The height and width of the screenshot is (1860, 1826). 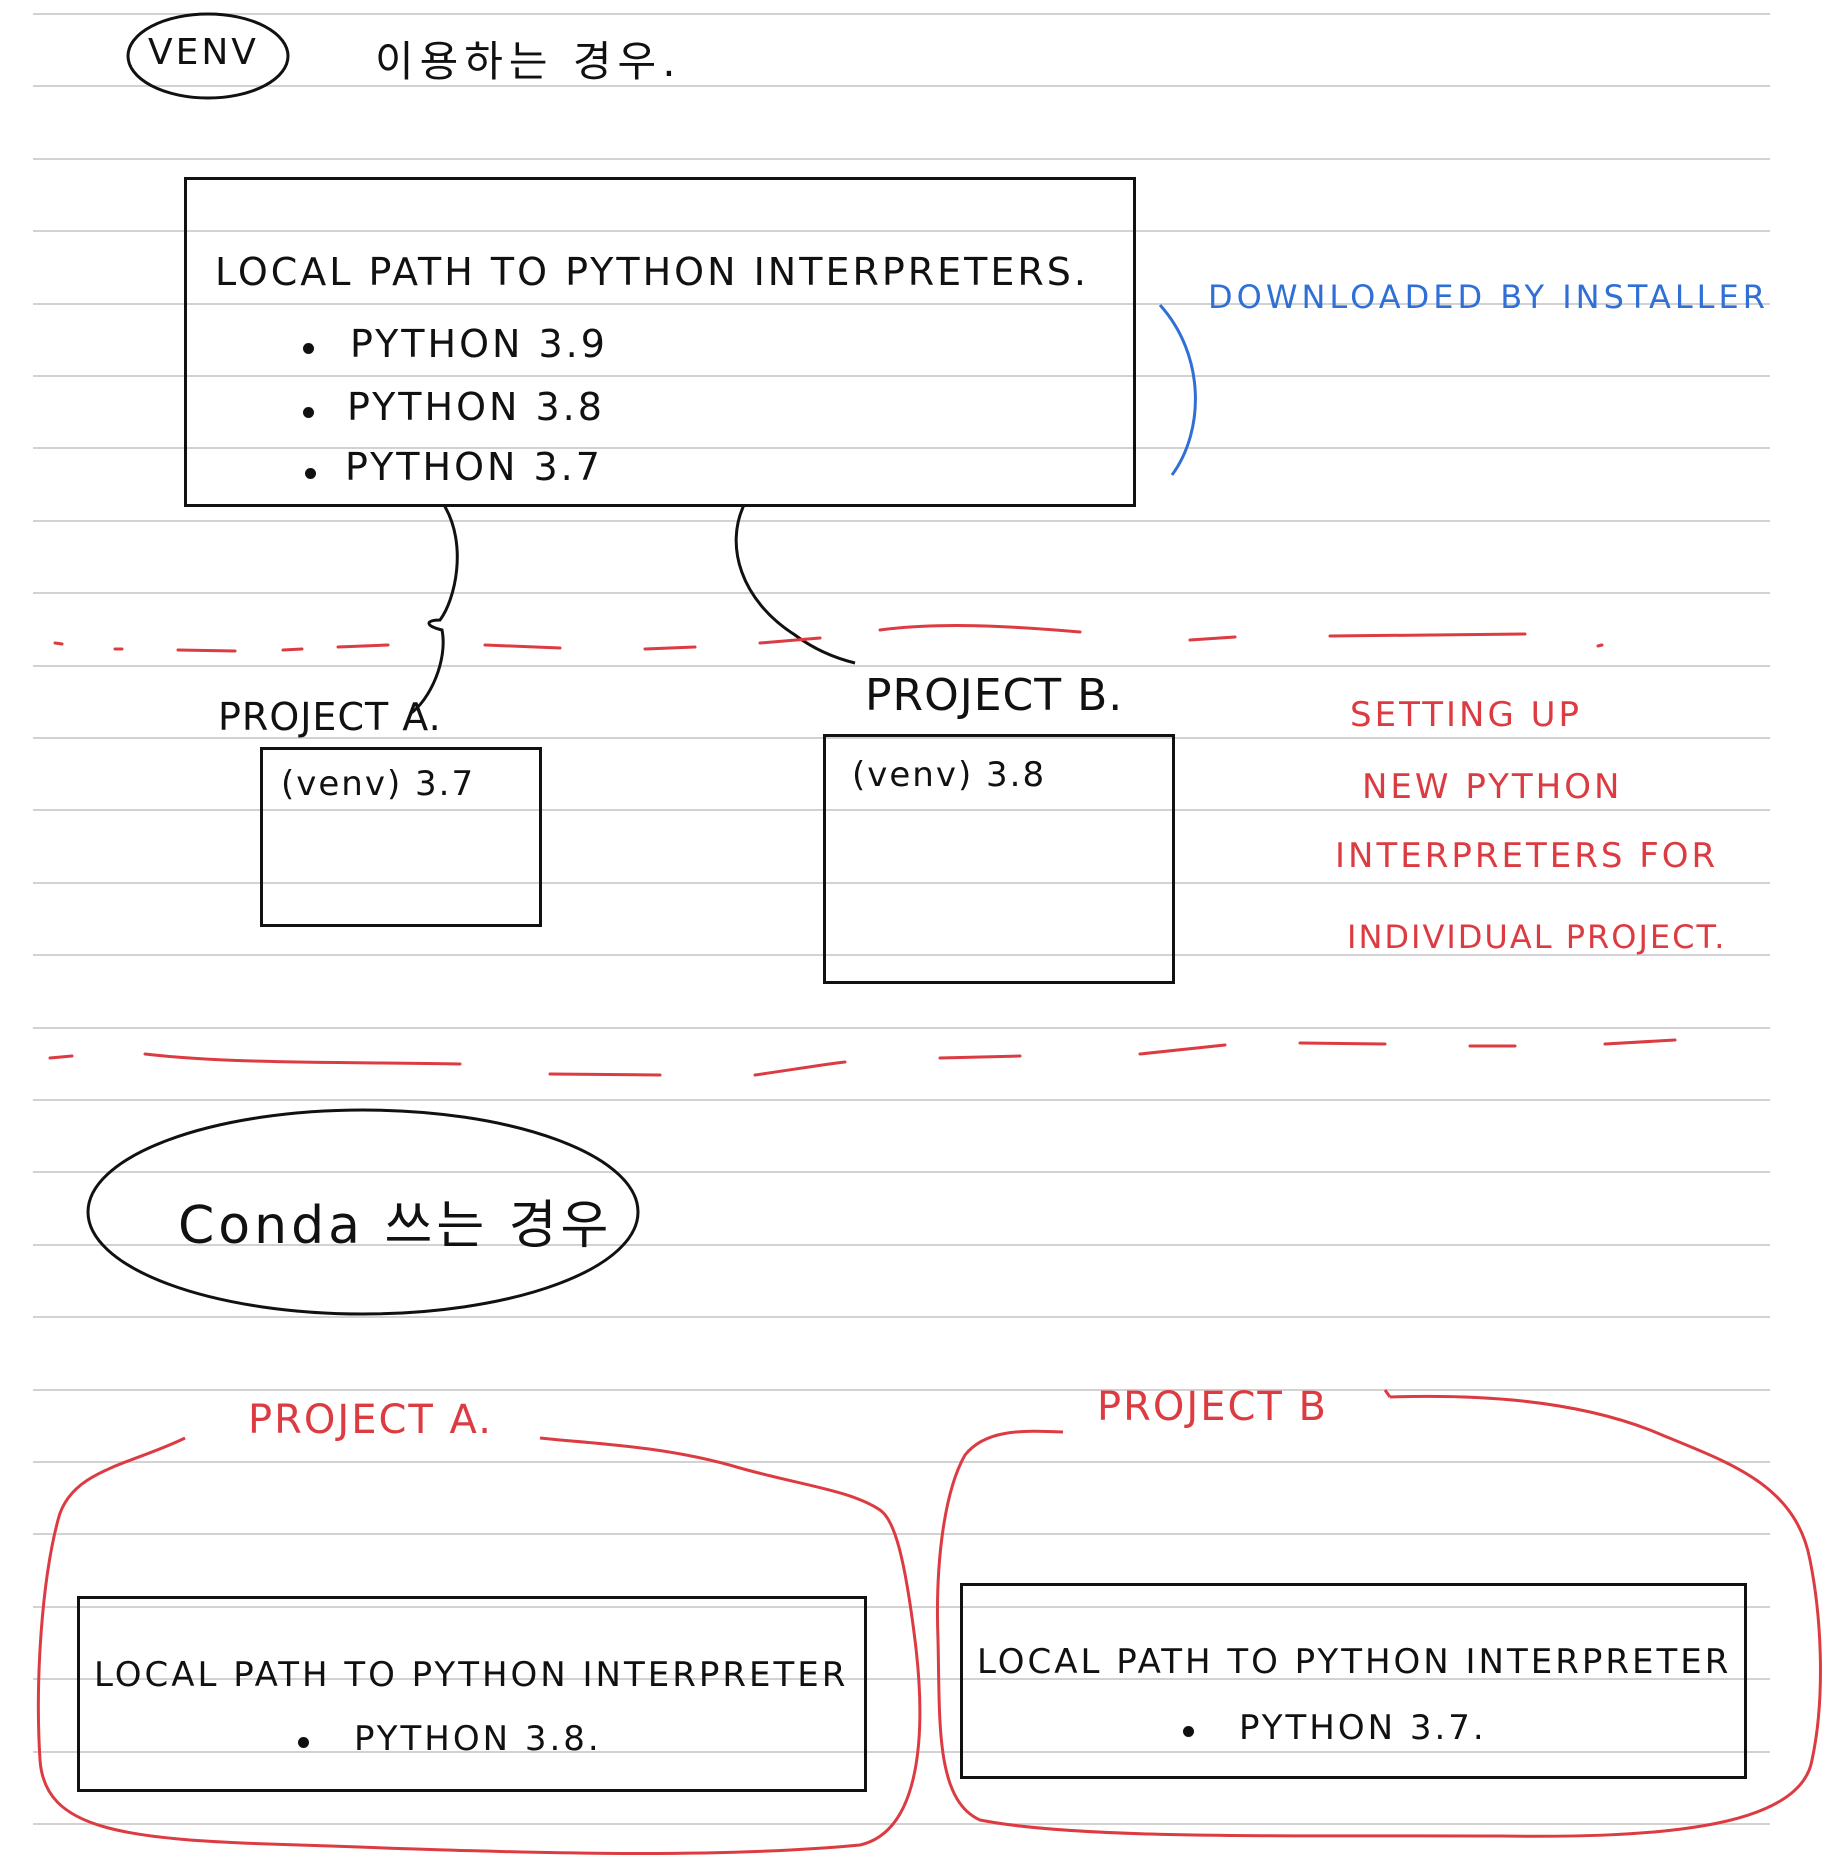 What do you see at coordinates (949, 775) in the screenshot?
I see `venv-project-b-env: (venv) 3.8` at bounding box center [949, 775].